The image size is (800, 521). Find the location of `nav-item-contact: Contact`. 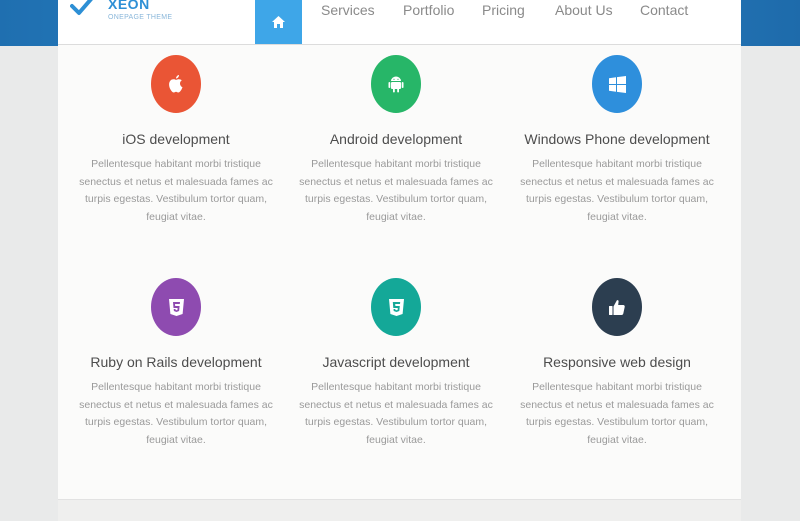

nav-item-contact: Contact is located at coordinates (664, 10).